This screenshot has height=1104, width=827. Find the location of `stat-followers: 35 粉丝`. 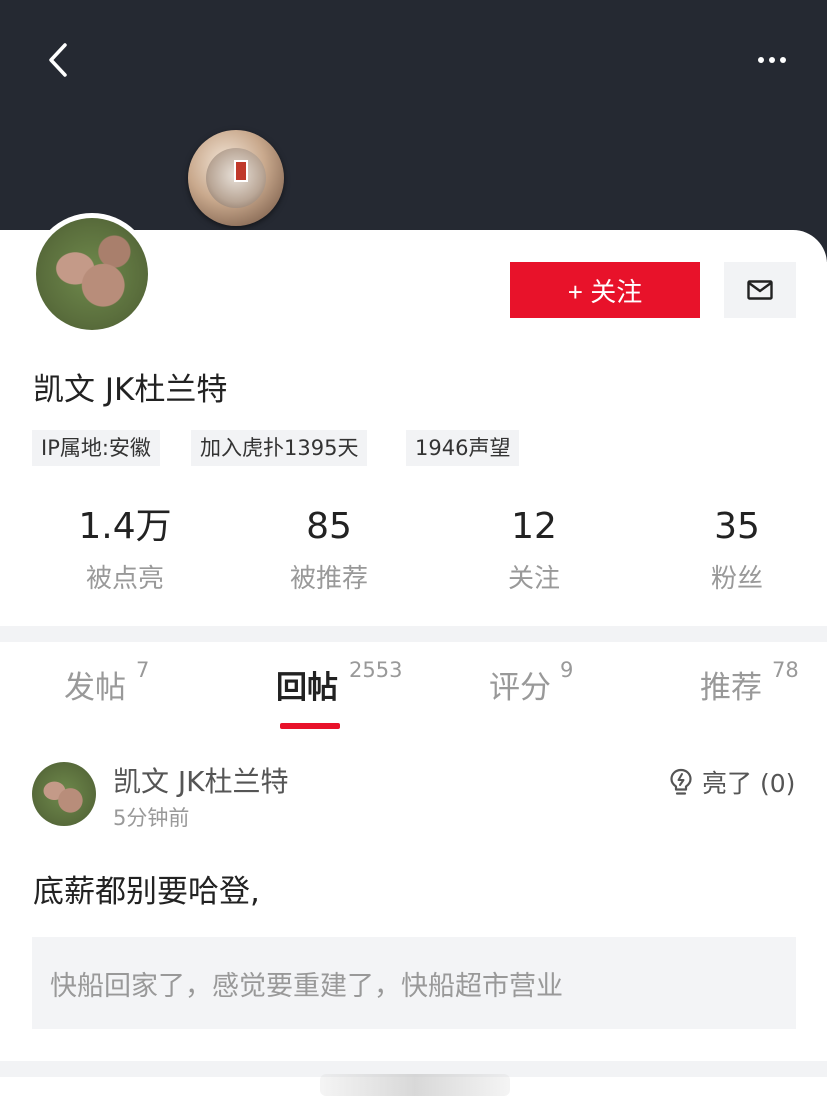

stat-followers: 35 粉丝 is located at coordinates (732, 548).